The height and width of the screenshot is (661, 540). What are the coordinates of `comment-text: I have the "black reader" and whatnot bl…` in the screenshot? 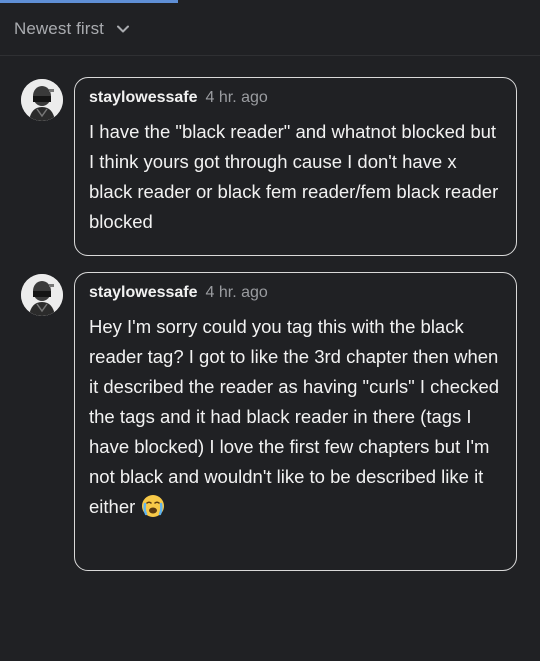 It's located at (294, 176).